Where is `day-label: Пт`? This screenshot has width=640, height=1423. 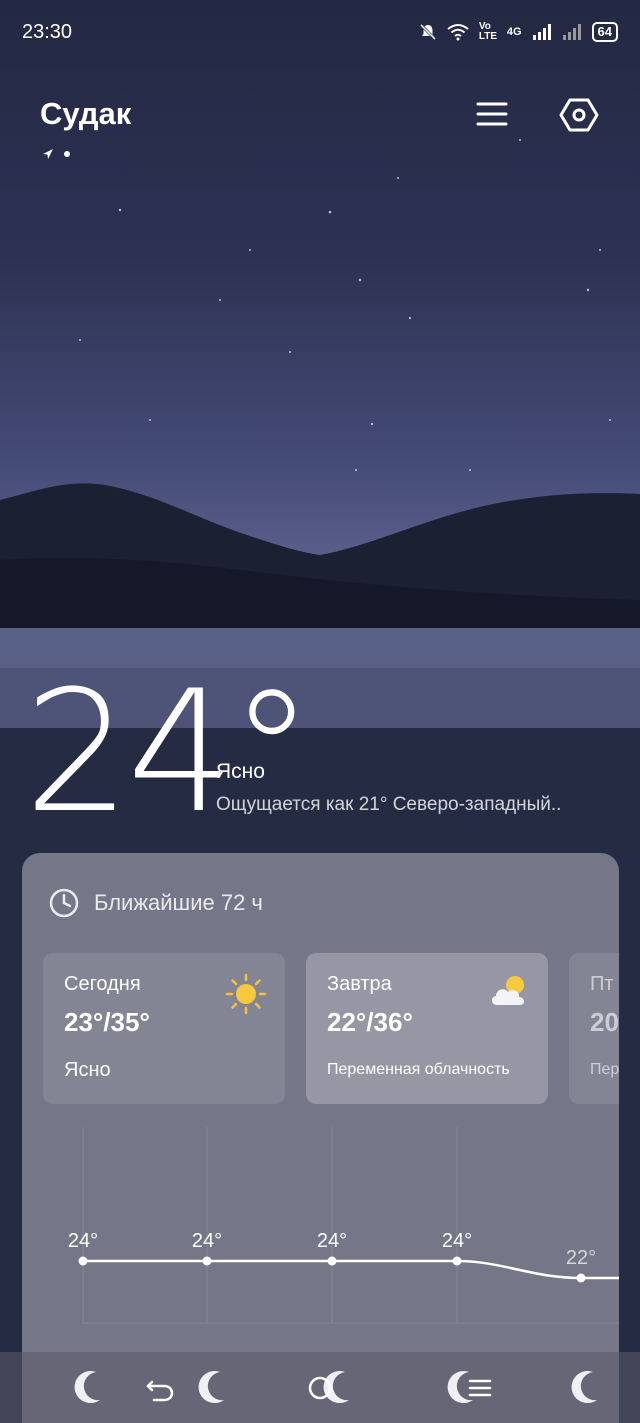
day-label: Пт is located at coordinates (602, 984).